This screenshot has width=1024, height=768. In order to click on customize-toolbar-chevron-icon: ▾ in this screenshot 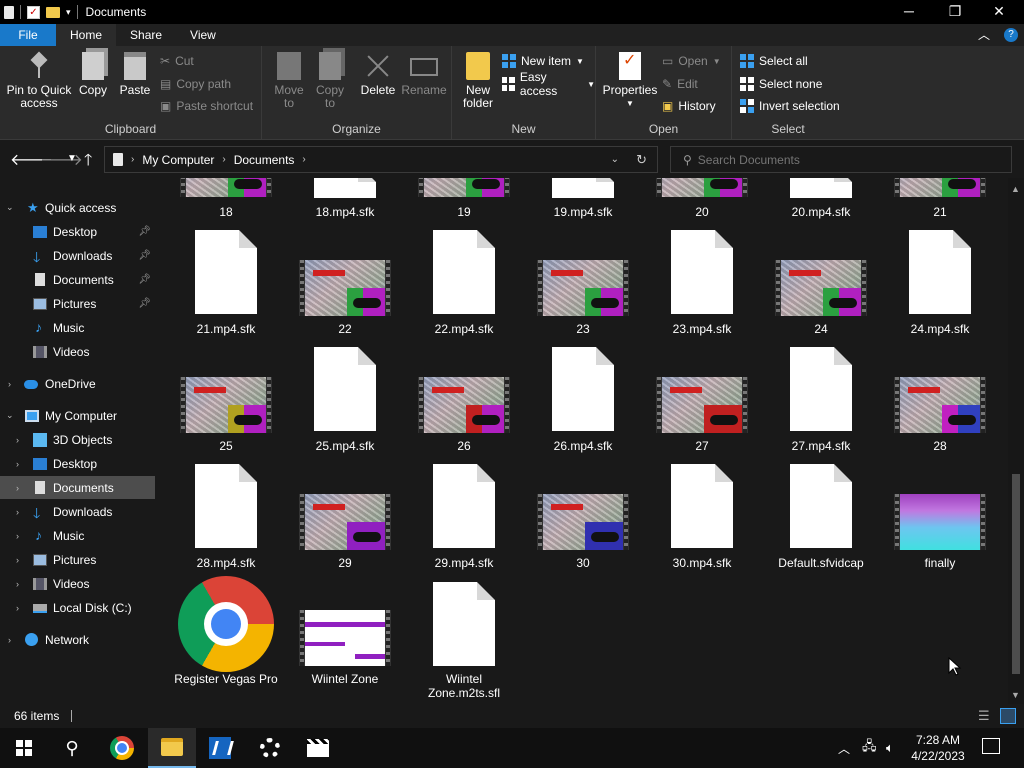, I will do `click(68, 12)`.